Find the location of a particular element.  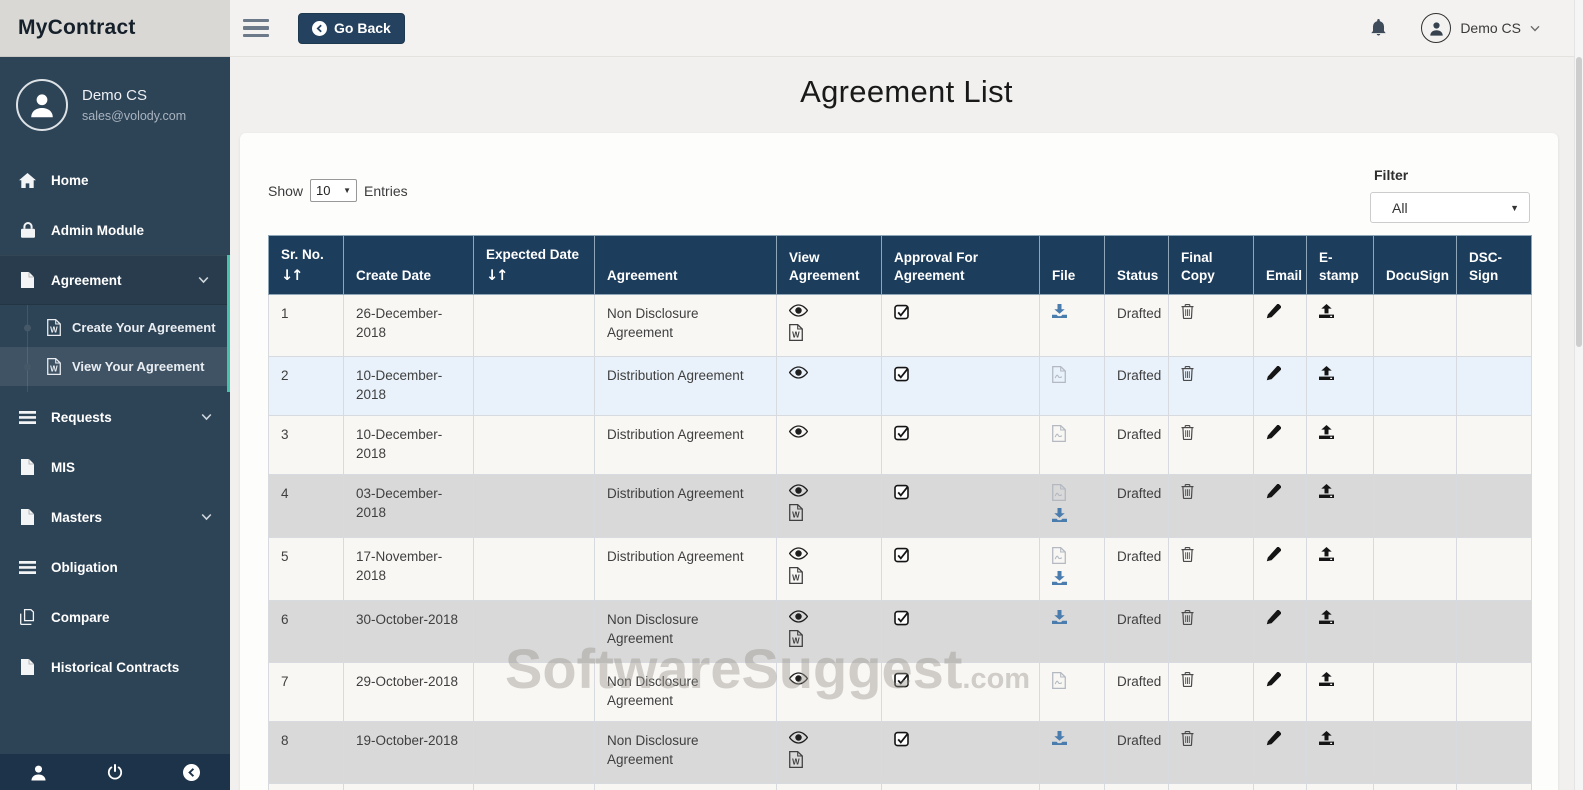

sidebar-item-historical-contracts: Historical Contracts is located at coordinates (115, 667).